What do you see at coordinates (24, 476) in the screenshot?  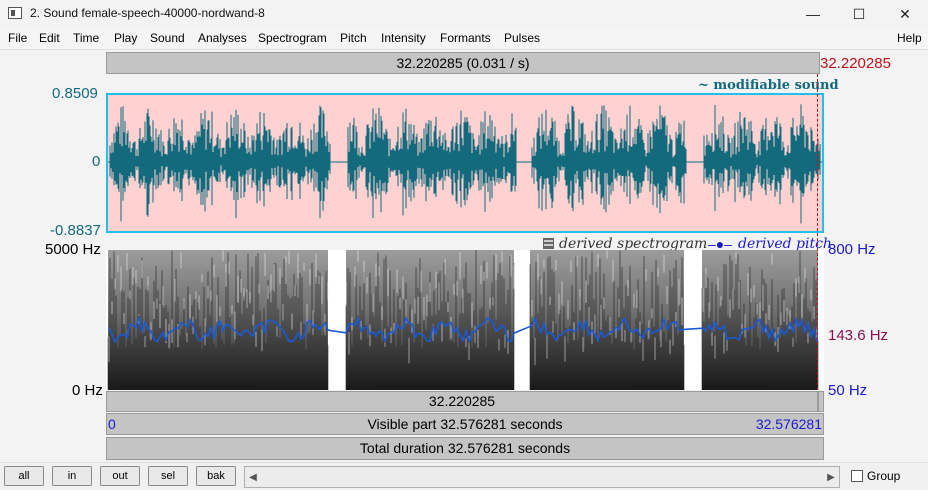 I see `zoom-all-button: all` at bounding box center [24, 476].